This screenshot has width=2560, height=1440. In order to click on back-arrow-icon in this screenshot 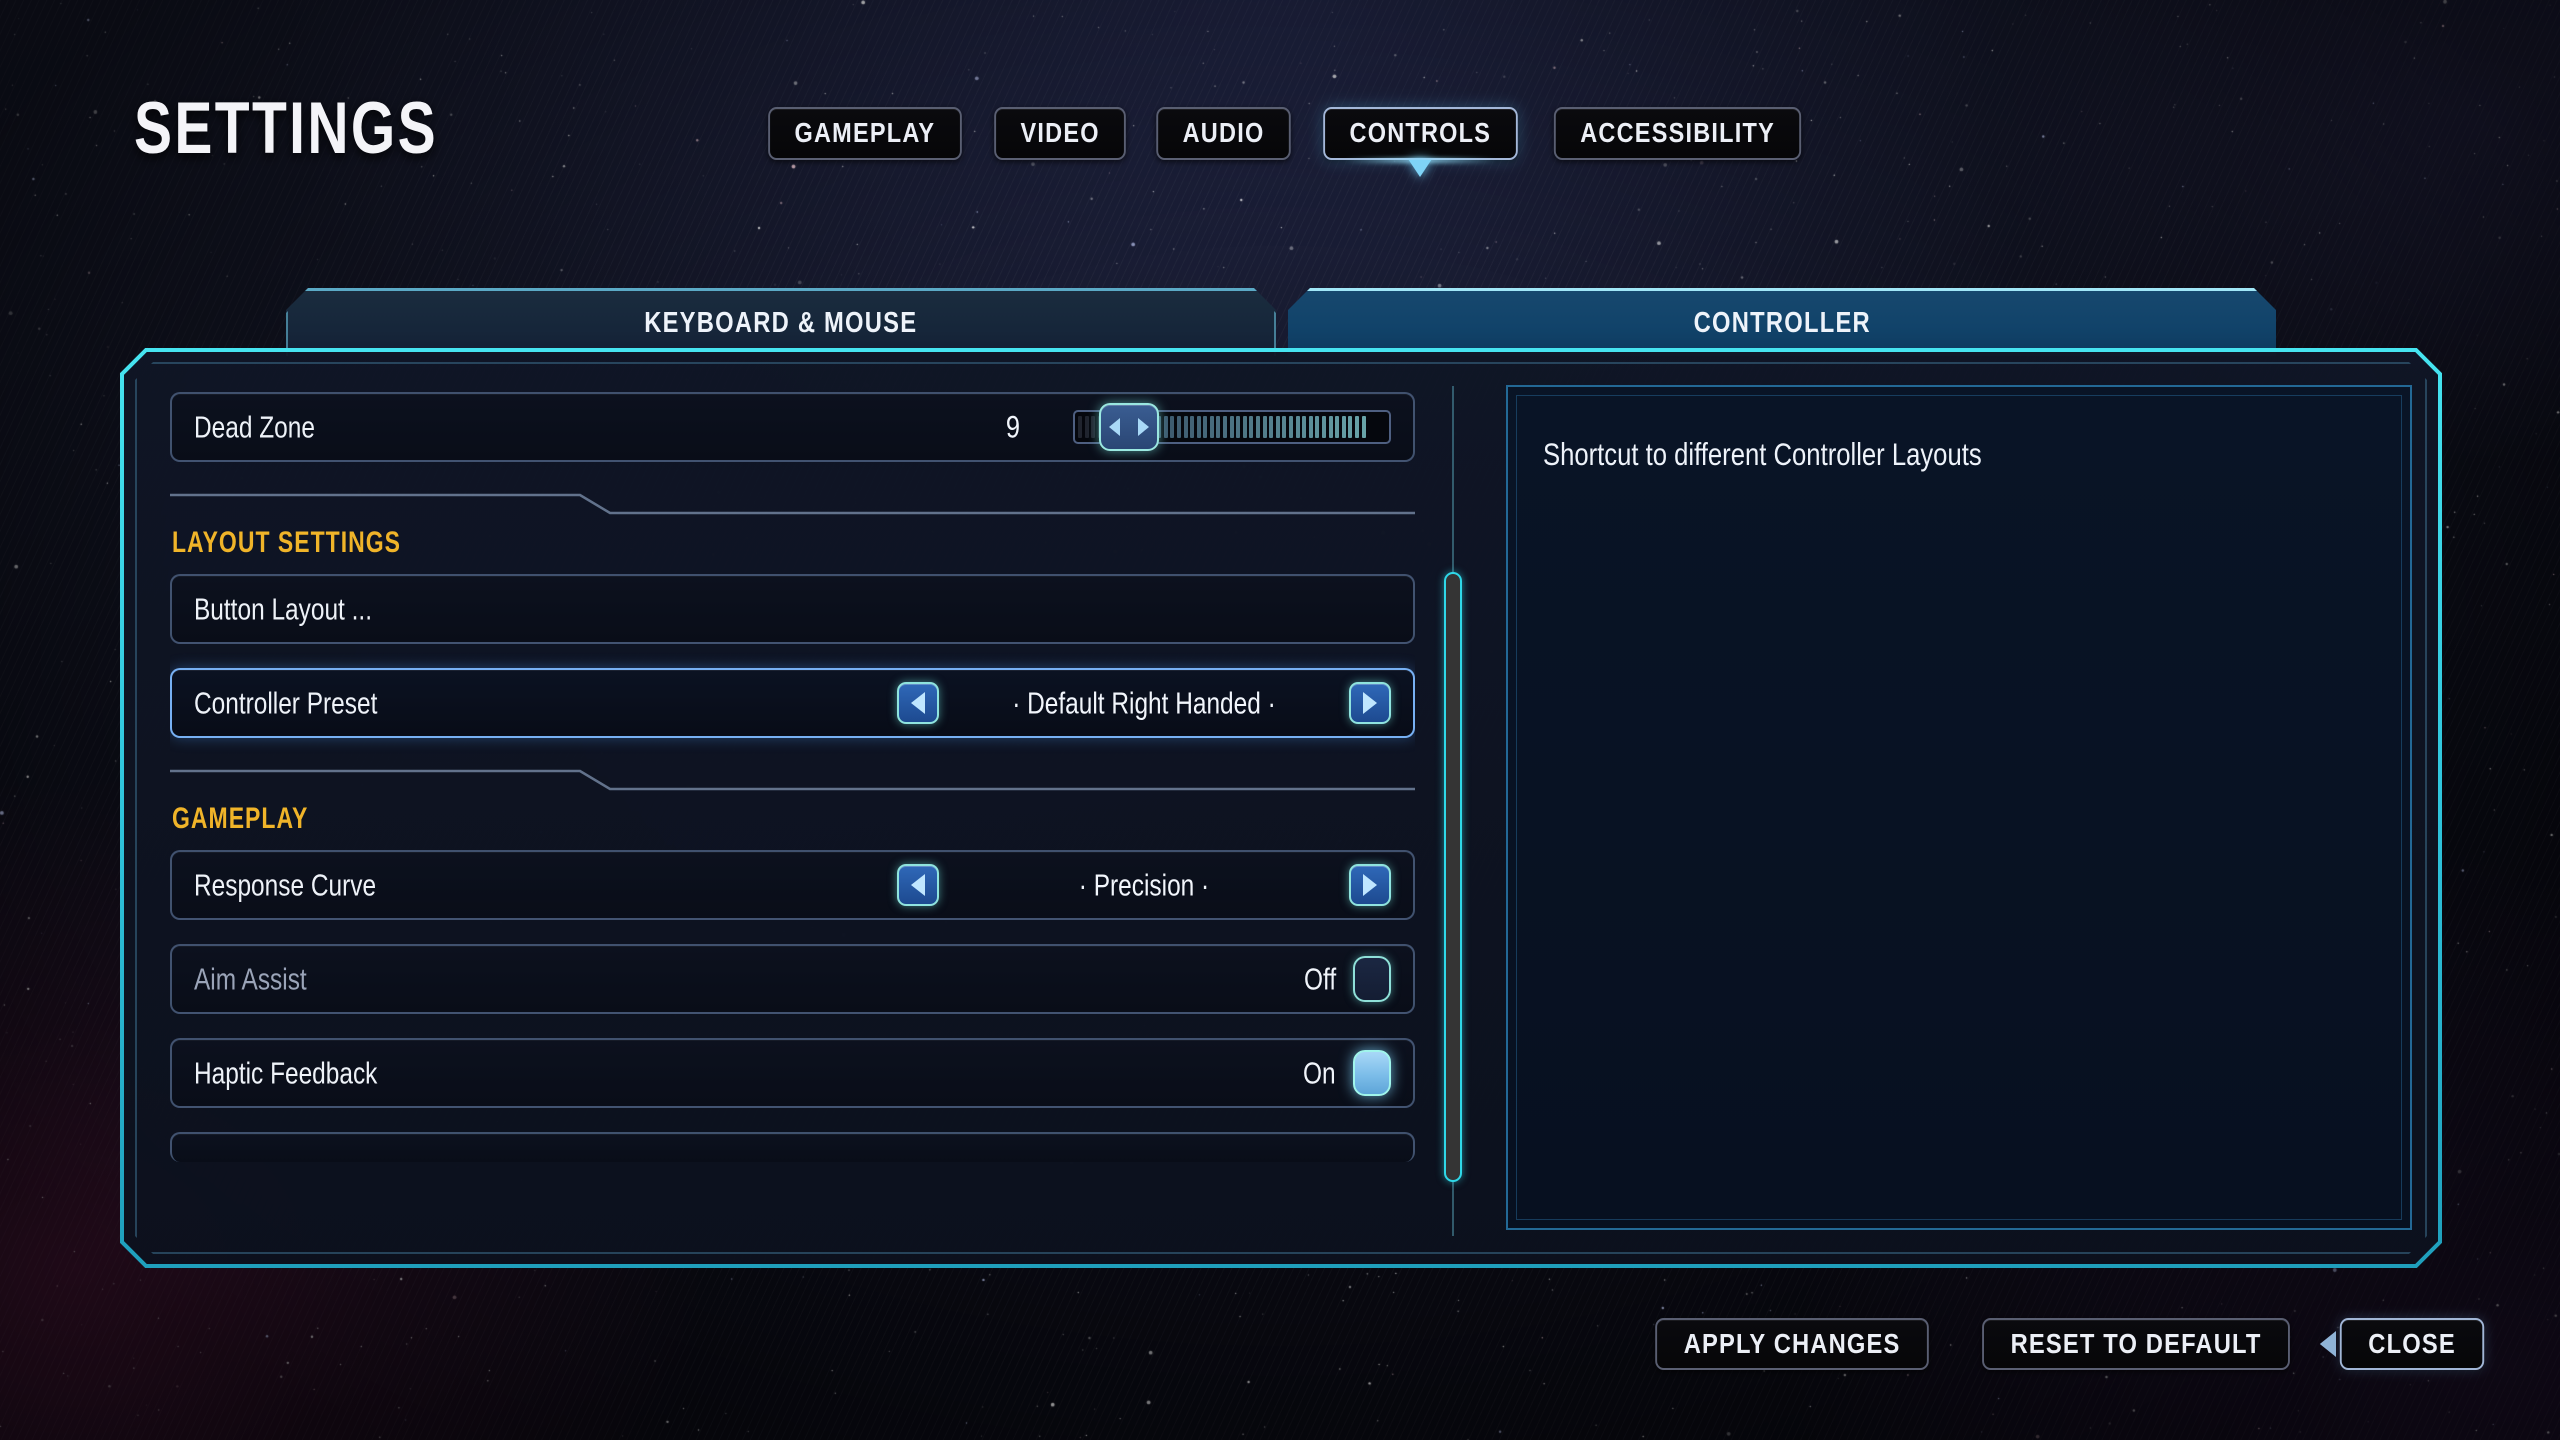, I will do `click(2327, 1344)`.